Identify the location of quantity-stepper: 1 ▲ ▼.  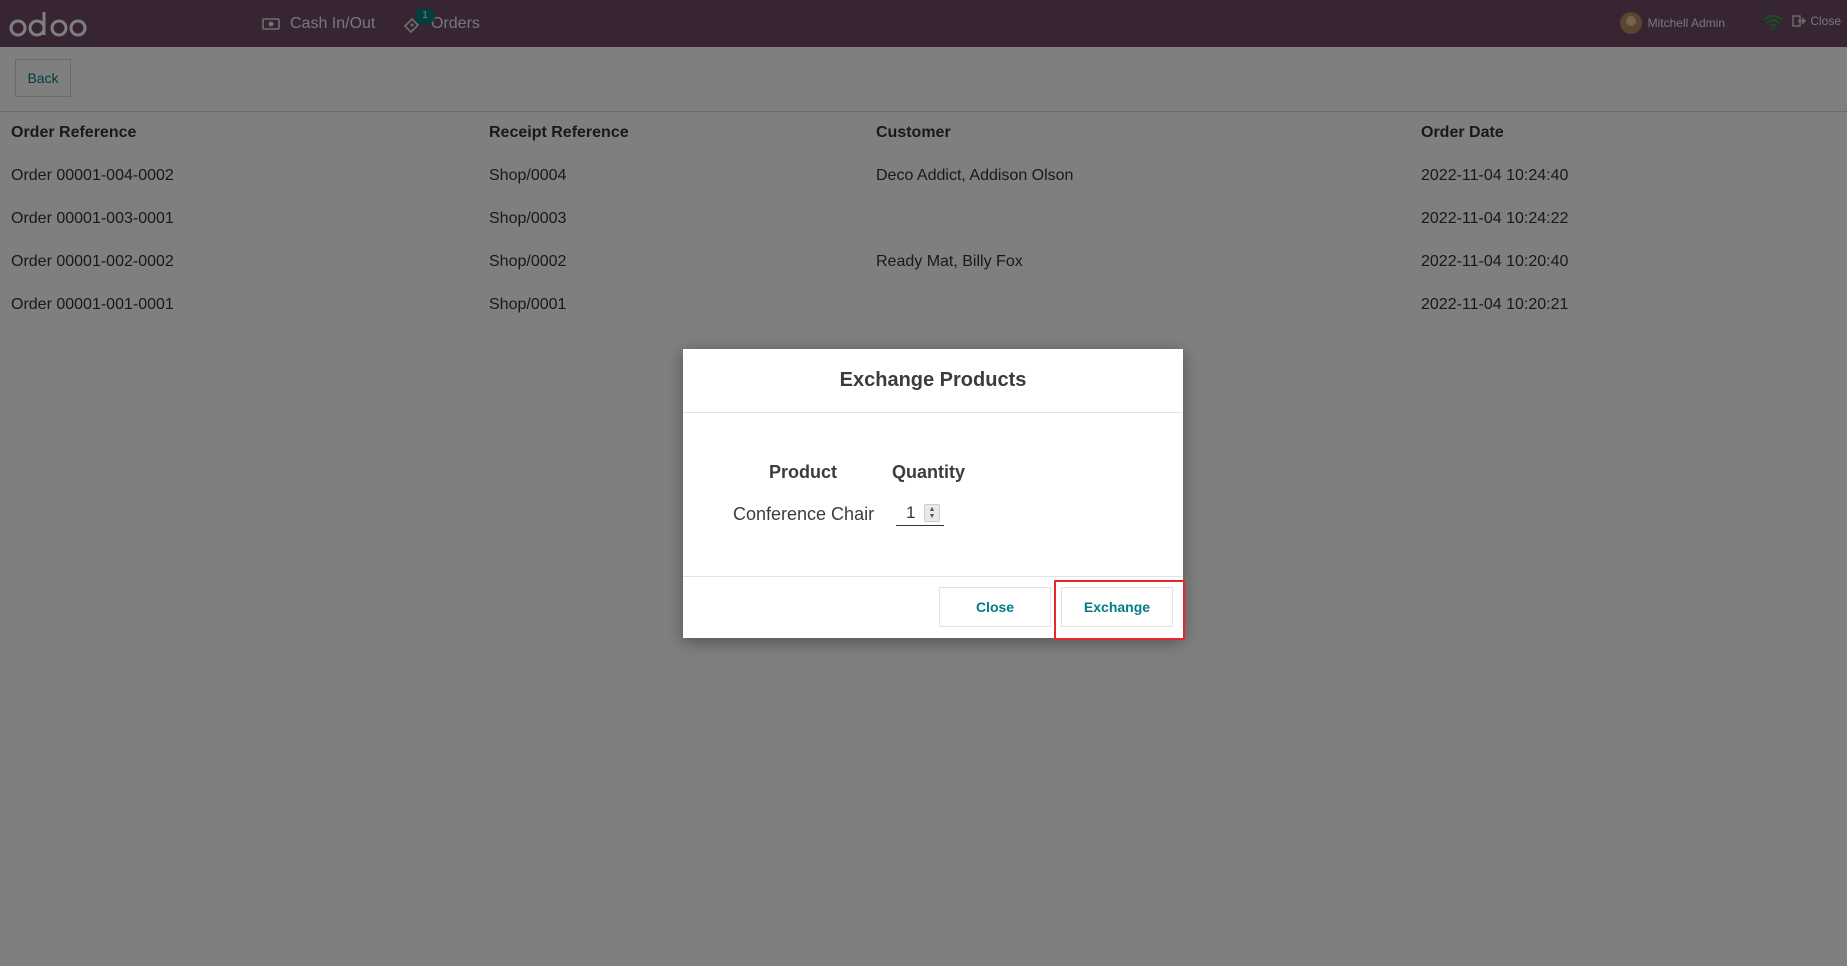
(920, 513).